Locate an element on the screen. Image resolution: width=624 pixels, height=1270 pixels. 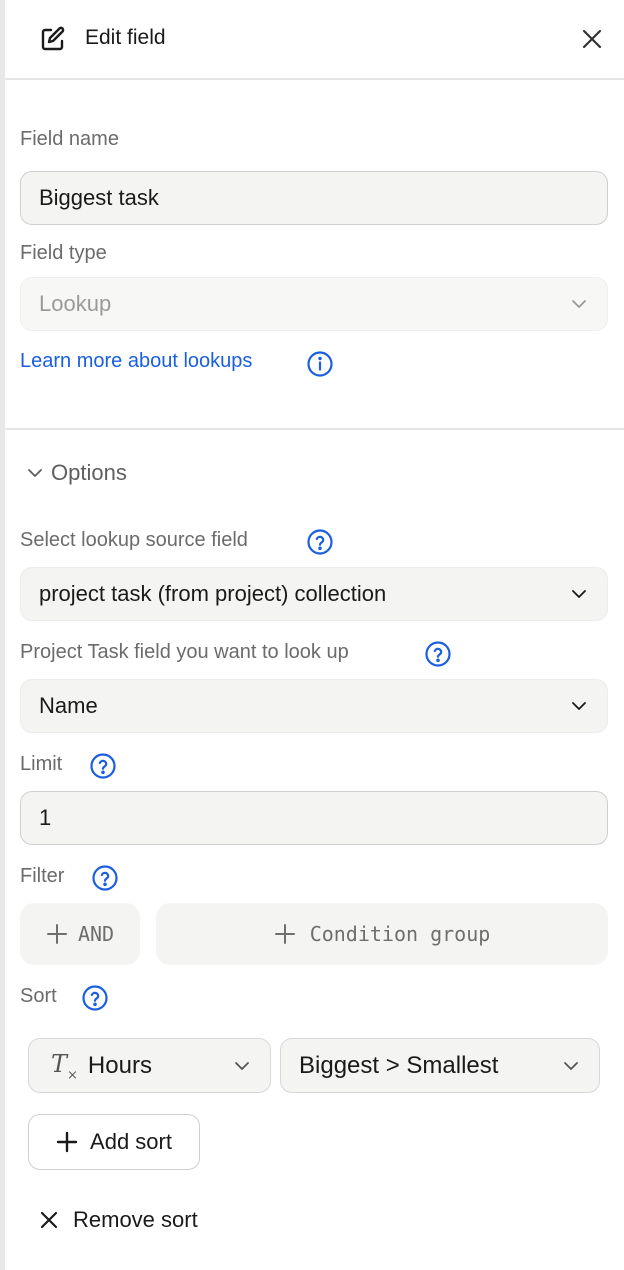
sort-field-select: T× Hours is located at coordinates (149, 1065).